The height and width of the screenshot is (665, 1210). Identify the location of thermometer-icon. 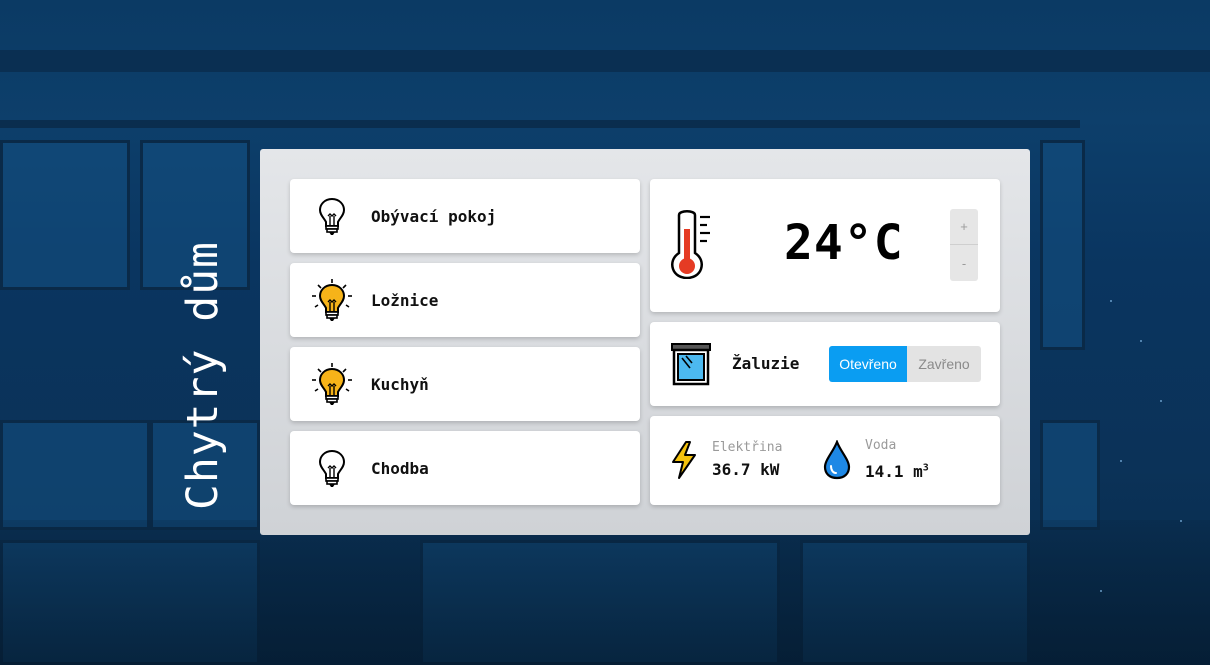
(692, 245).